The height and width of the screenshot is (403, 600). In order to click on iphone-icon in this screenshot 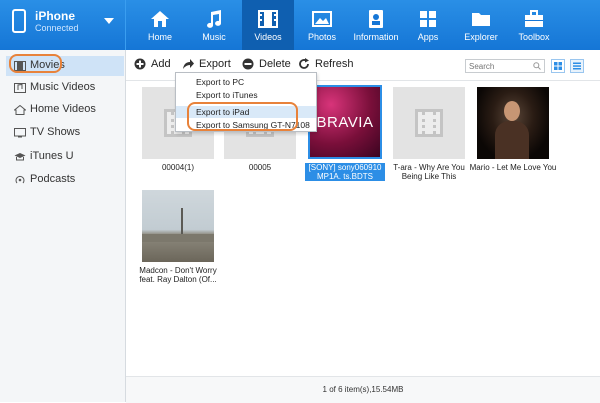, I will do `click(19, 21)`.